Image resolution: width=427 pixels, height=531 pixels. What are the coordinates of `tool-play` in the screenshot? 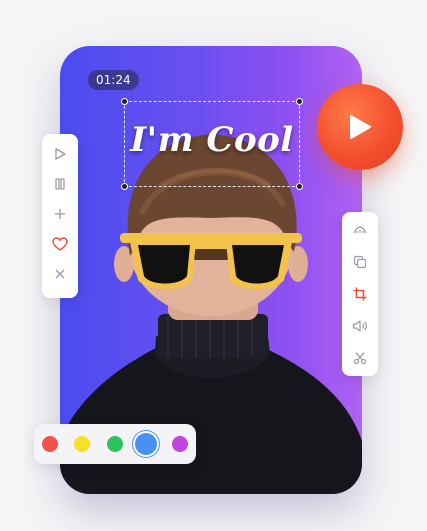 It's located at (60, 154).